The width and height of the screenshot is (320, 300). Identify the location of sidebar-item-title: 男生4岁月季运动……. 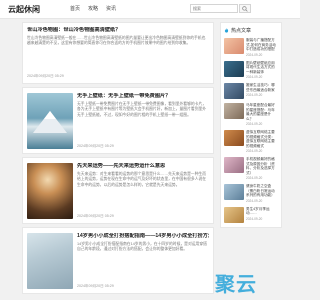
(262, 211).